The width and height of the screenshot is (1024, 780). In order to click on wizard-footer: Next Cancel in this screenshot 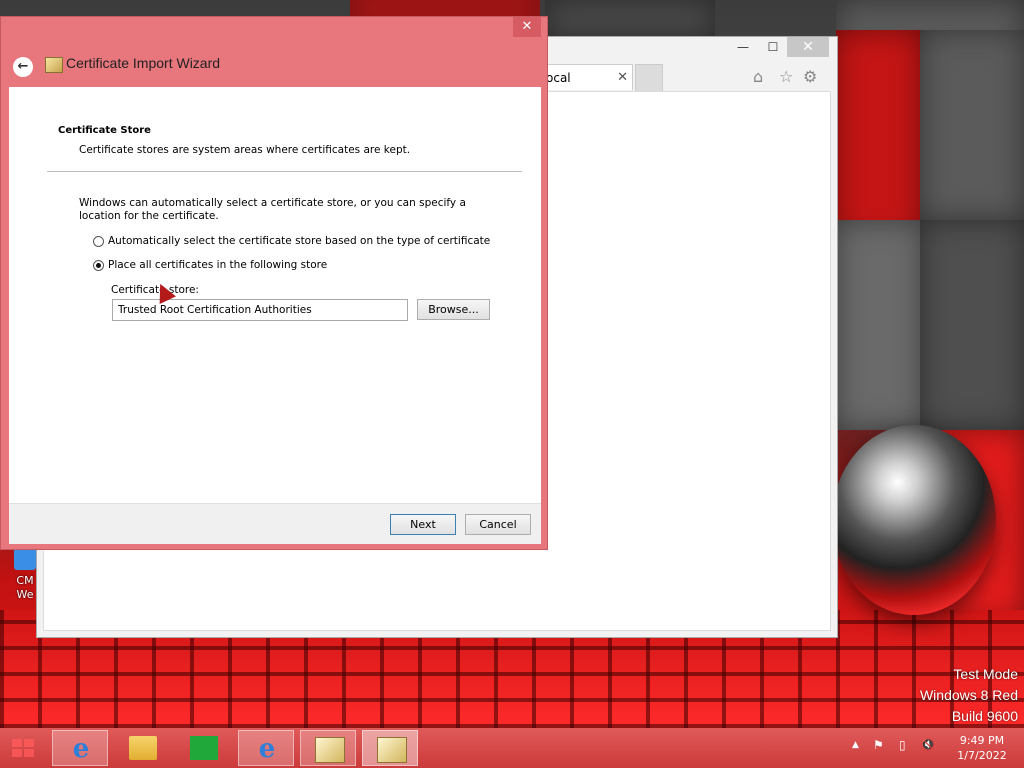, I will do `click(275, 523)`.